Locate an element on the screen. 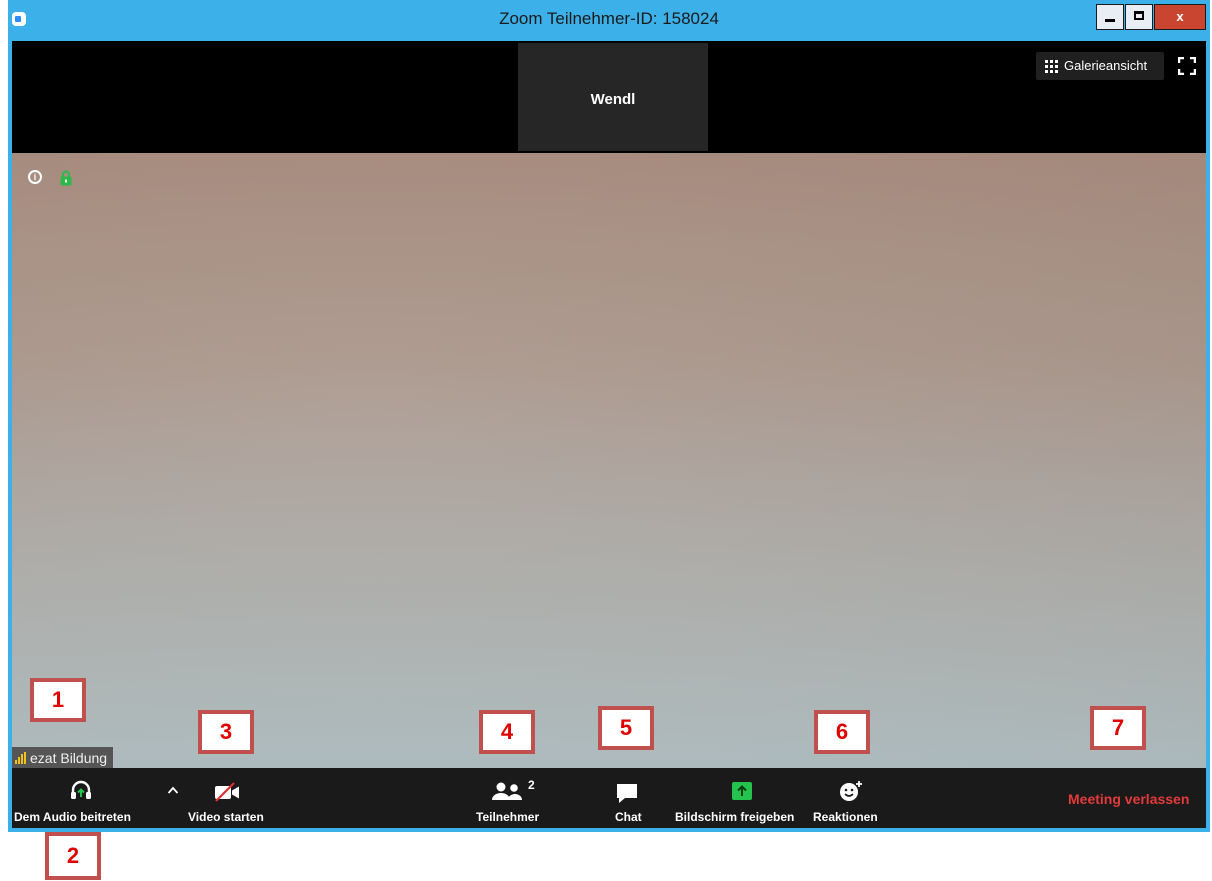 Image resolution: width=1212 pixels, height=881 pixels. window-title: Zoom Teilnehmer-ID: 158024 is located at coordinates (609, 18).